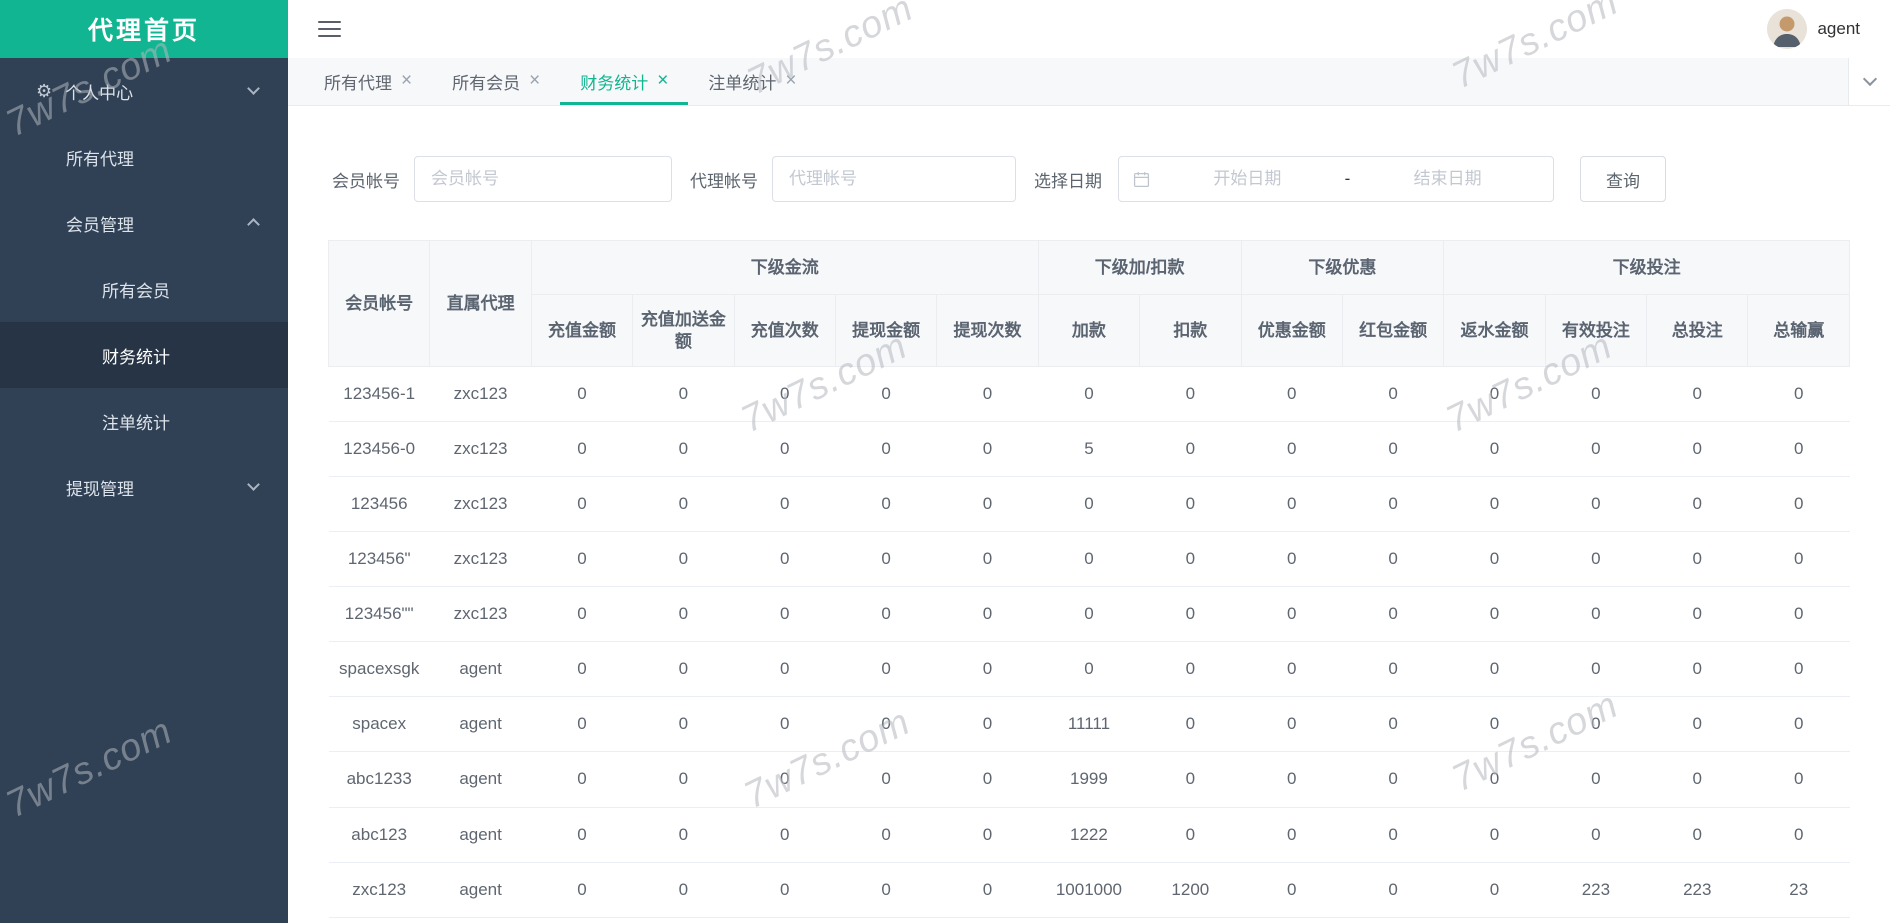 The image size is (1890, 923). Describe the element at coordinates (582, 330) in the screenshot. I see `column-header: 充值金额` at that location.